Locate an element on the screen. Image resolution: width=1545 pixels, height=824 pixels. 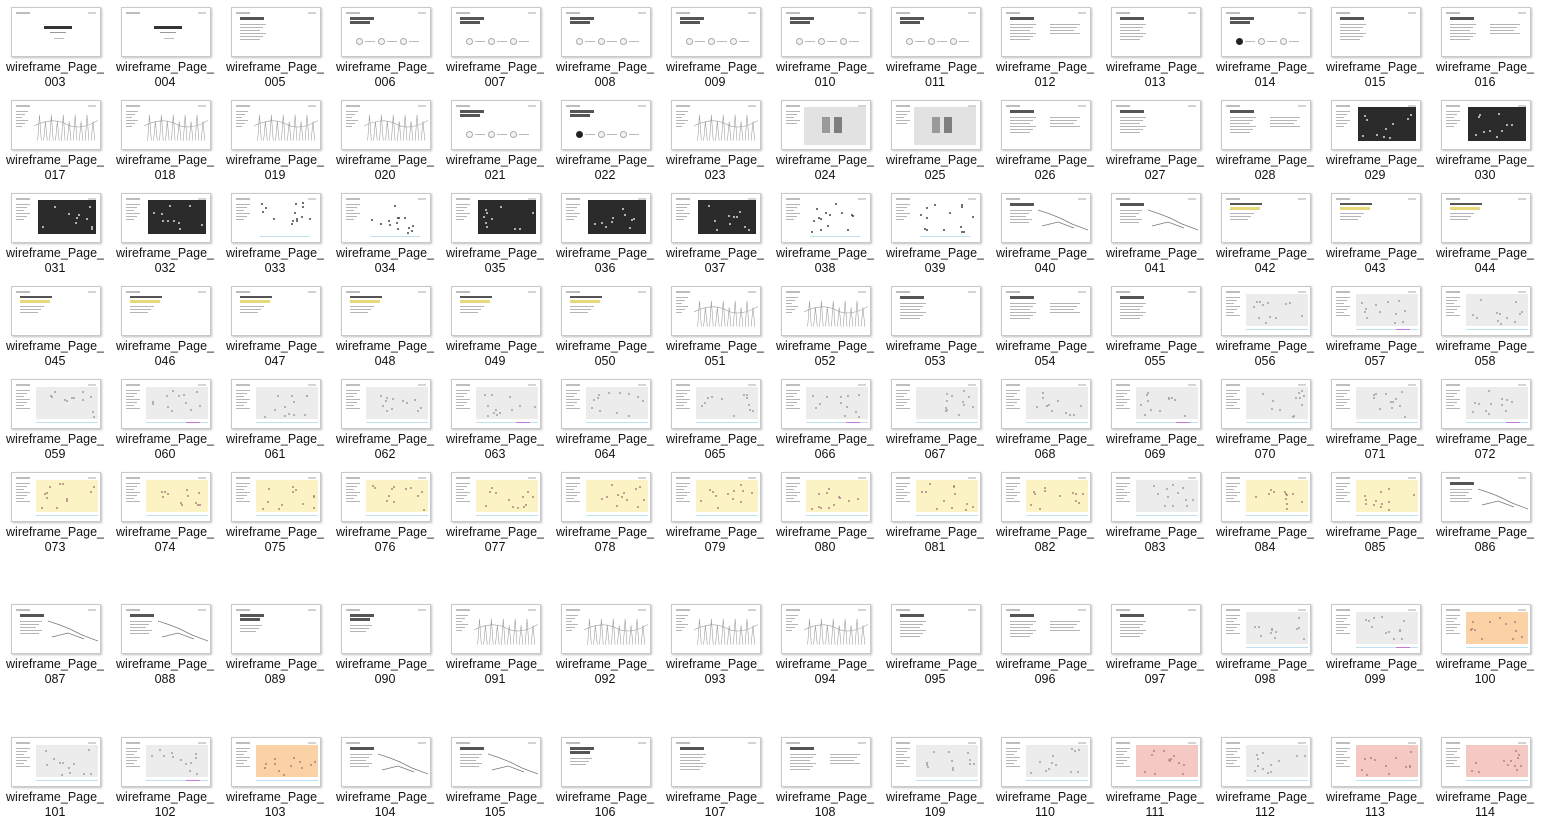
file-item: wireframe_Page_ 078 is located at coordinates (605, 513).